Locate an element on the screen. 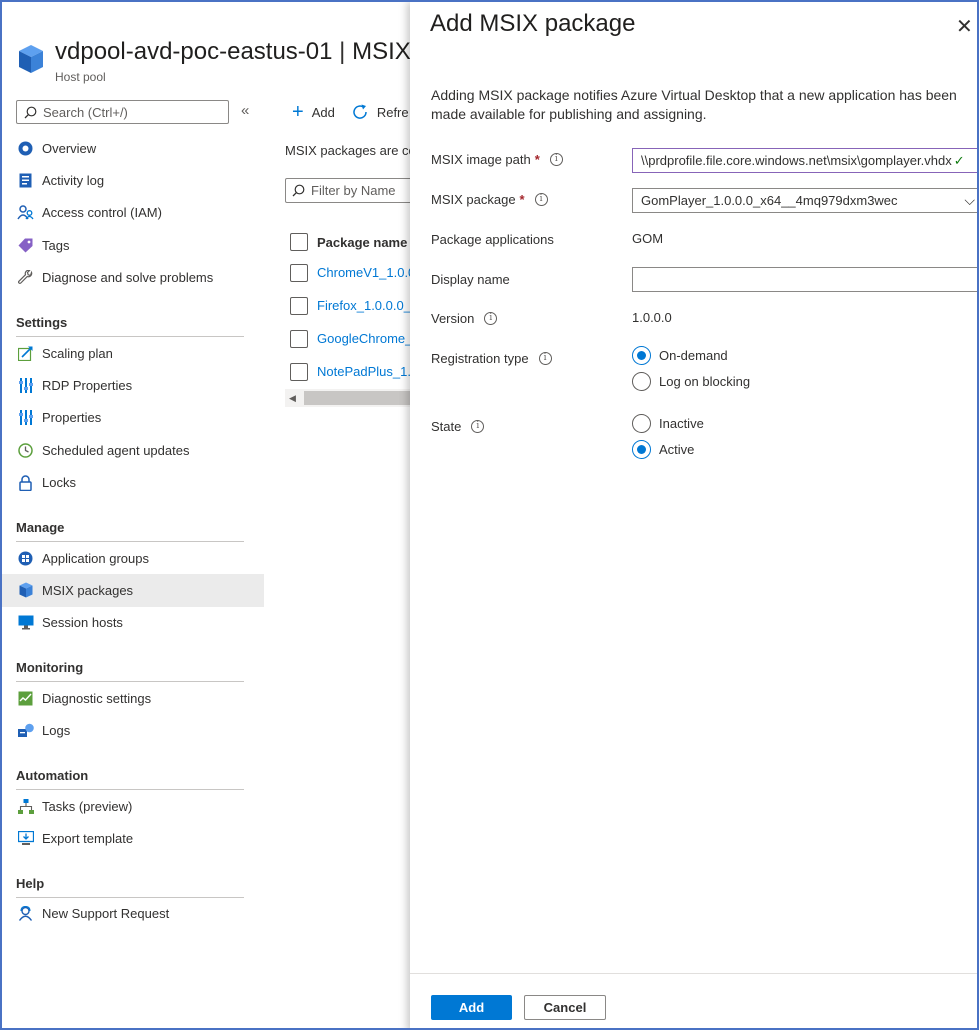 The width and height of the screenshot is (979, 1030). sidebar-item-properties: Properties is located at coordinates (133, 418).